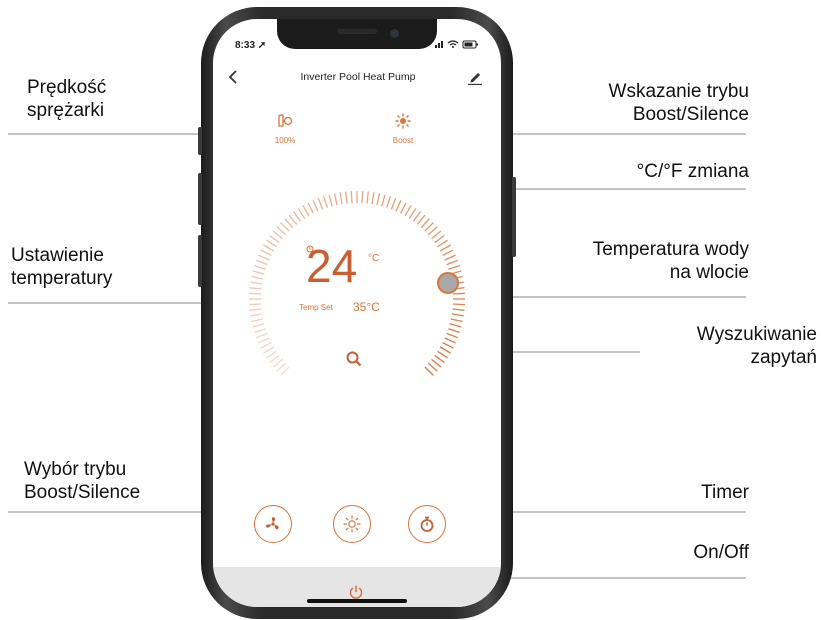 The width and height of the screenshot is (821, 620). What do you see at coordinates (457, 45) in the screenshot?
I see `status-icons` at bounding box center [457, 45].